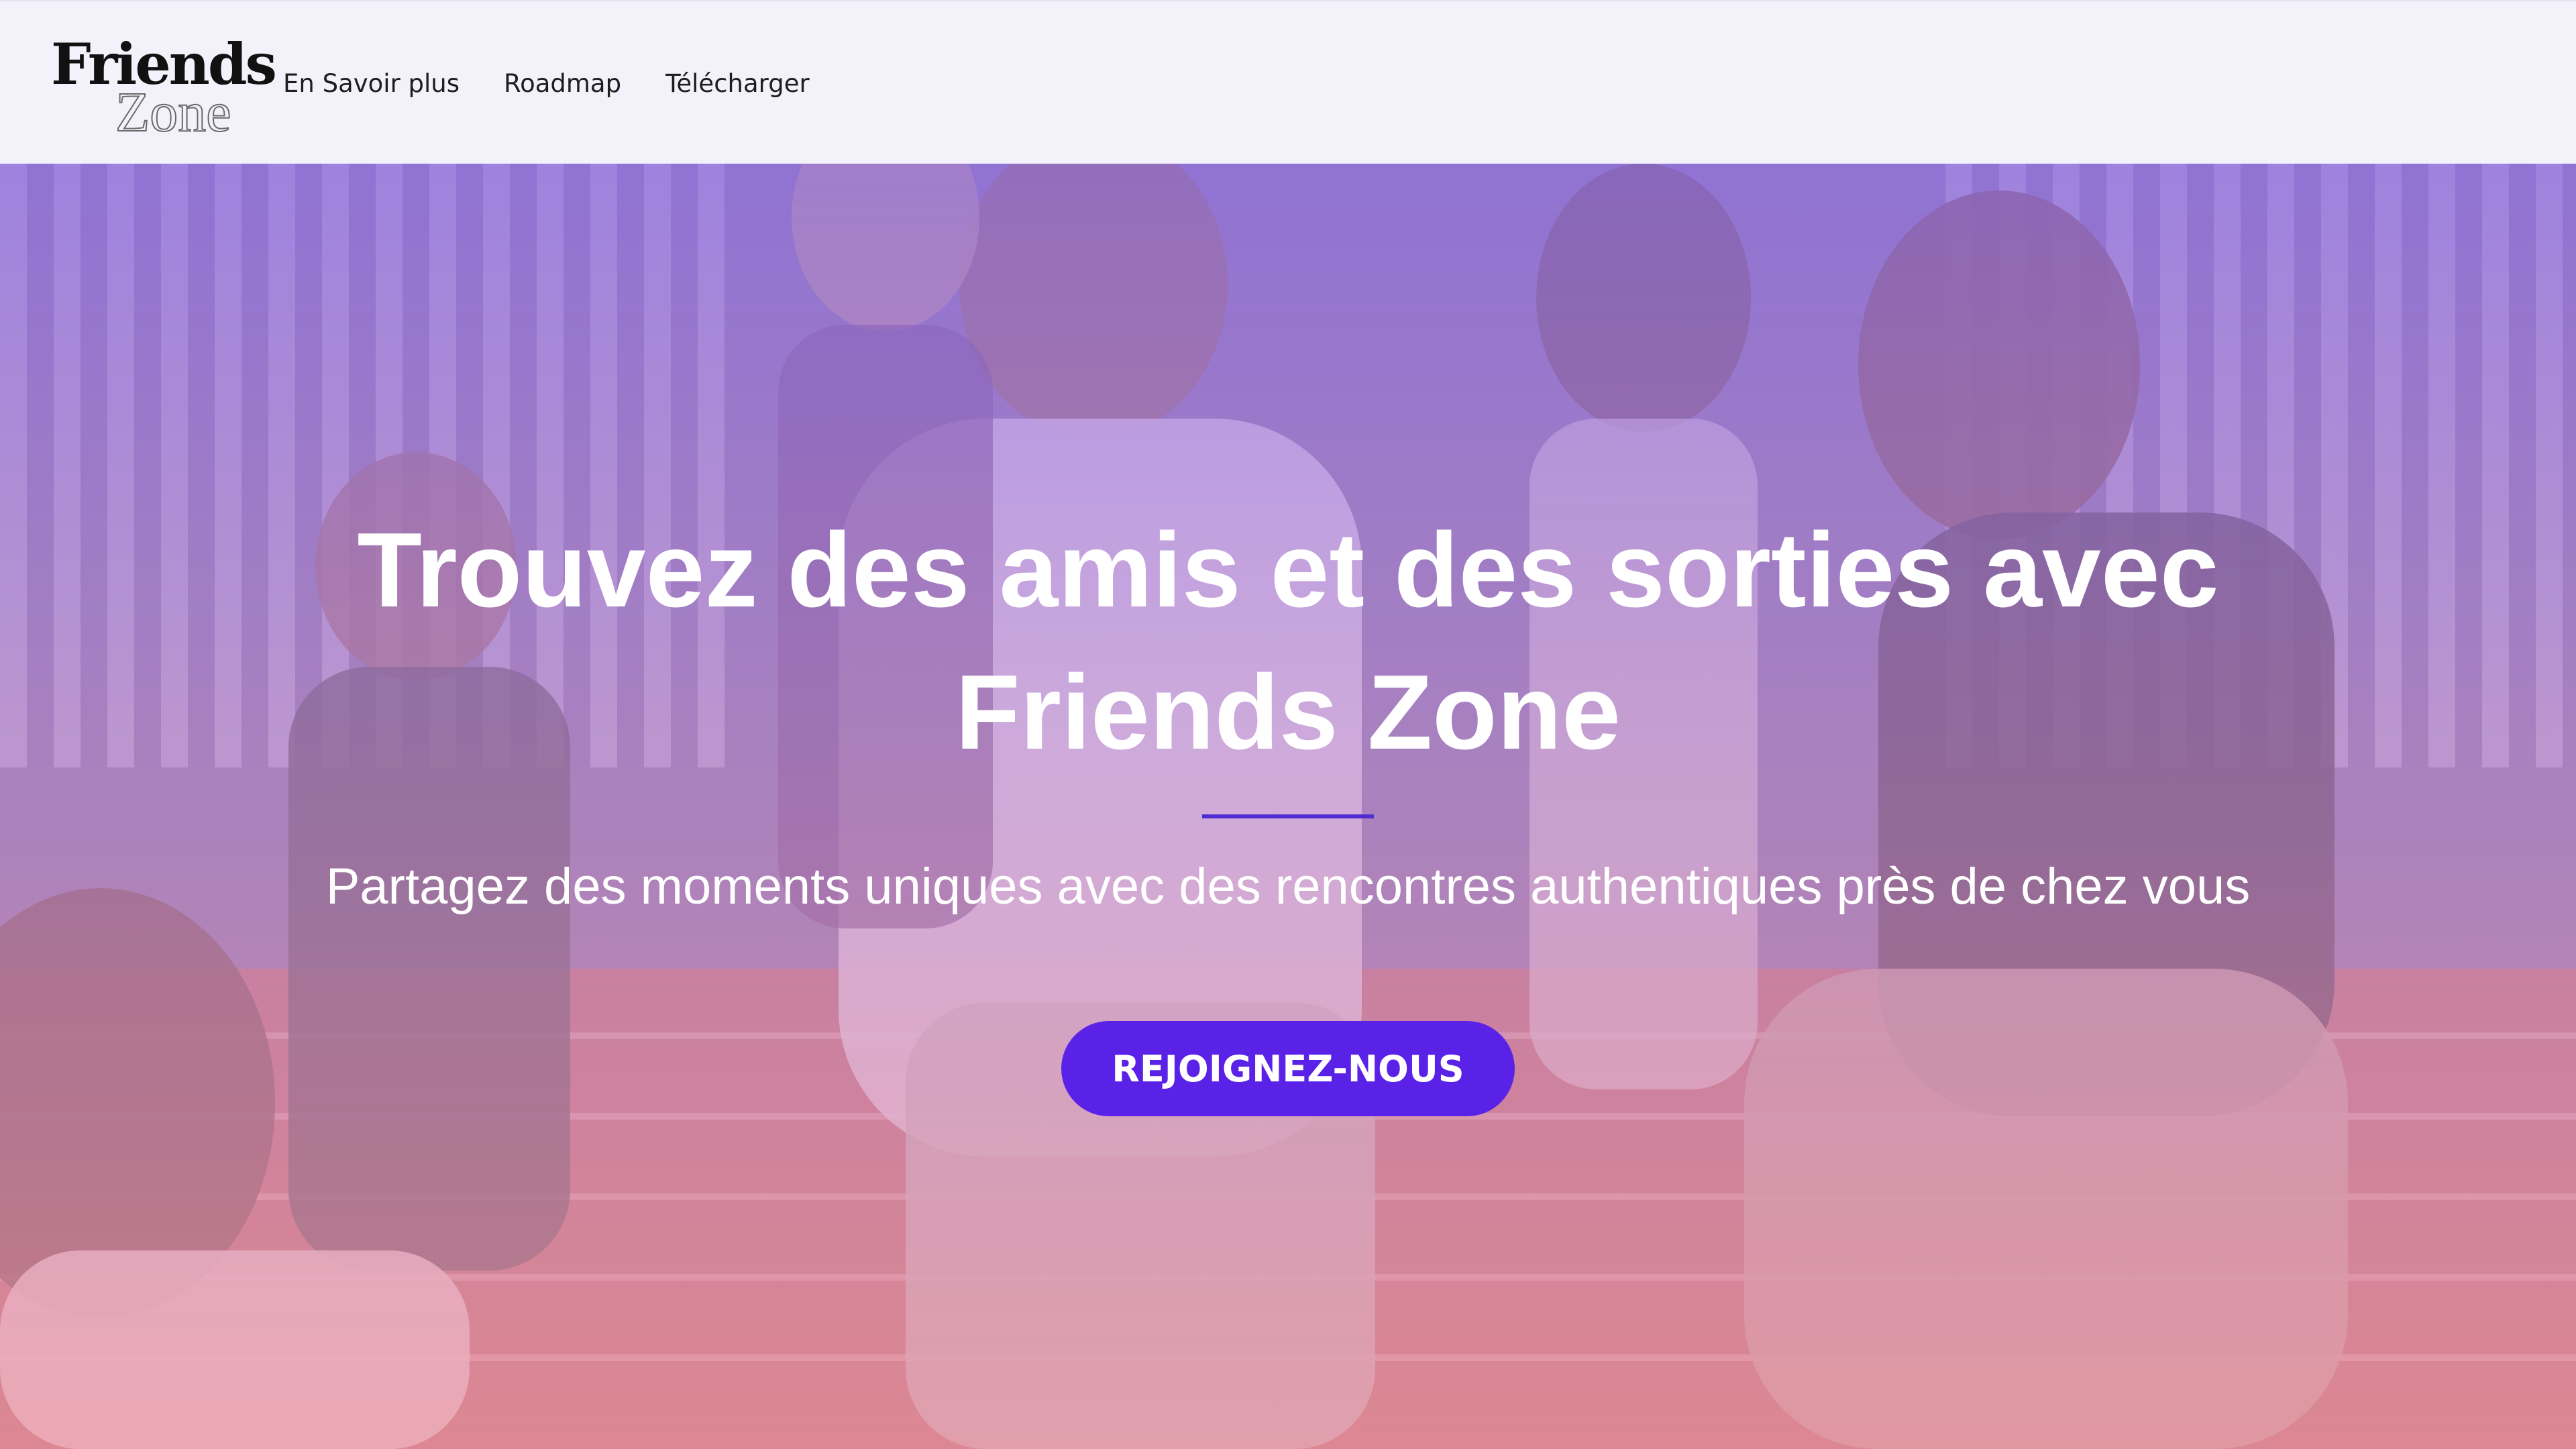 The image size is (2576, 1449). I want to click on main-nav: En Savoir plus Roadmap Télécharger, so click(546, 83).